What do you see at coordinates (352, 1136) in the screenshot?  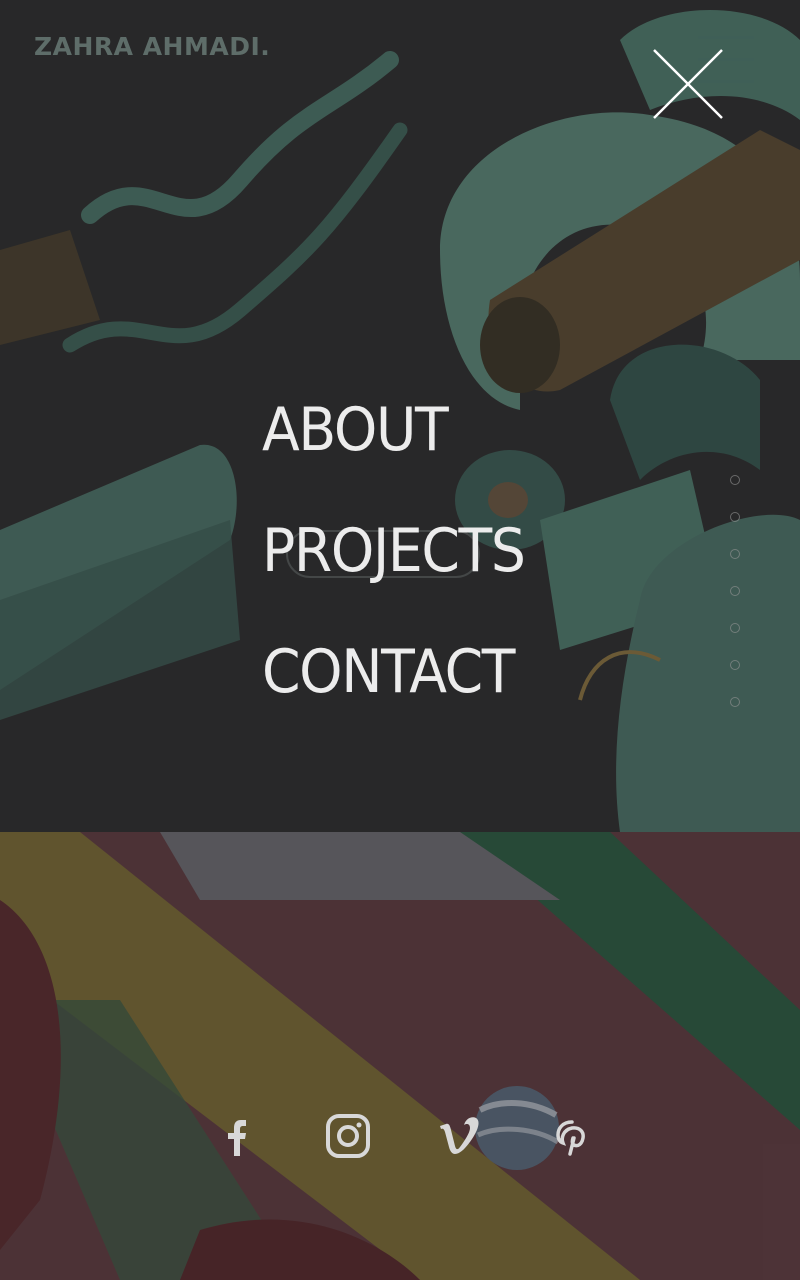 I see `instagram-icon` at bounding box center [352, 1136].